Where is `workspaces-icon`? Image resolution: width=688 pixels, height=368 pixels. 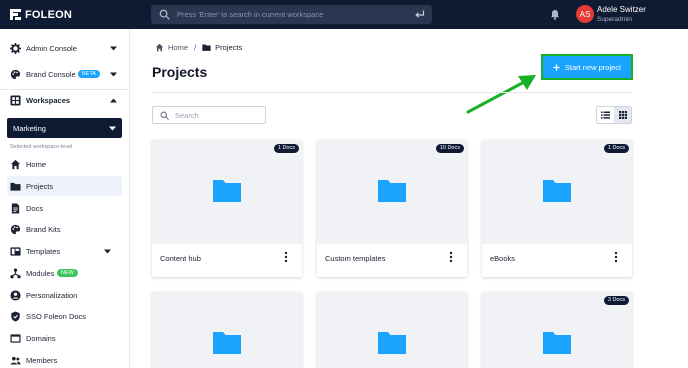 workspaces-icon is located at coordinates (15, 100).